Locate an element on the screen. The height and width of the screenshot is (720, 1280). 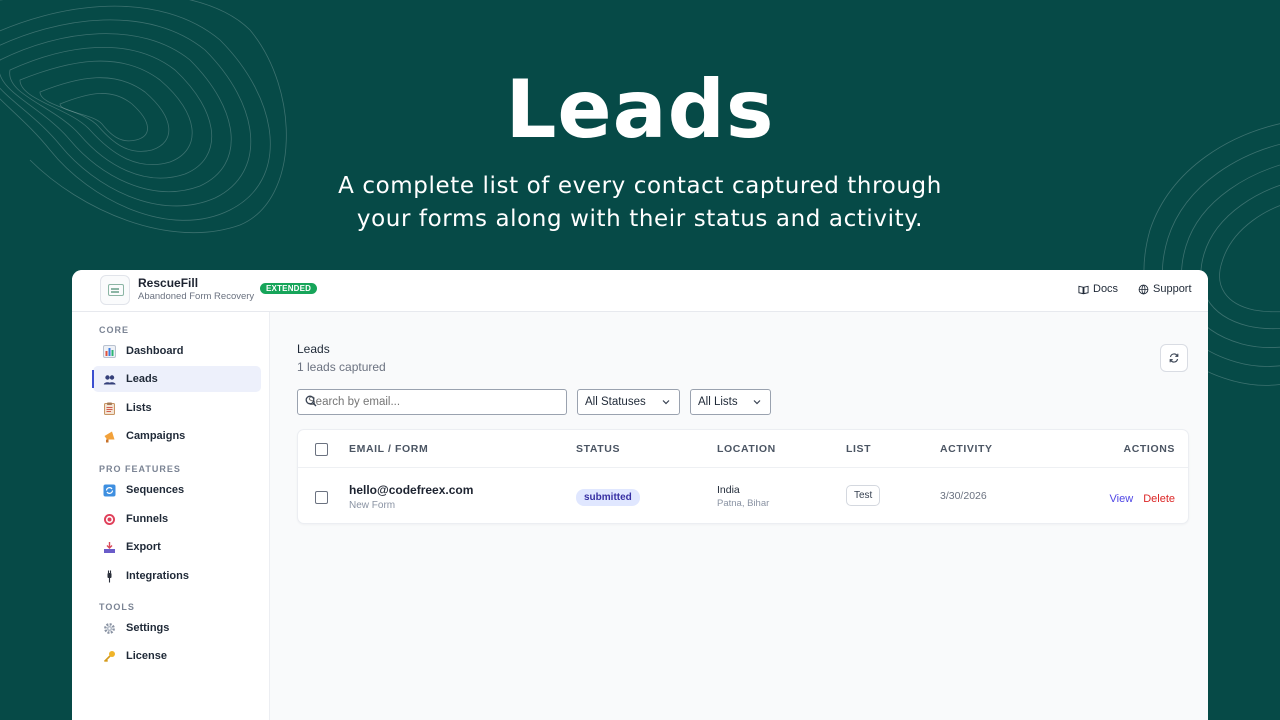
hero-title: Leads is located at coordinates (640, 109).